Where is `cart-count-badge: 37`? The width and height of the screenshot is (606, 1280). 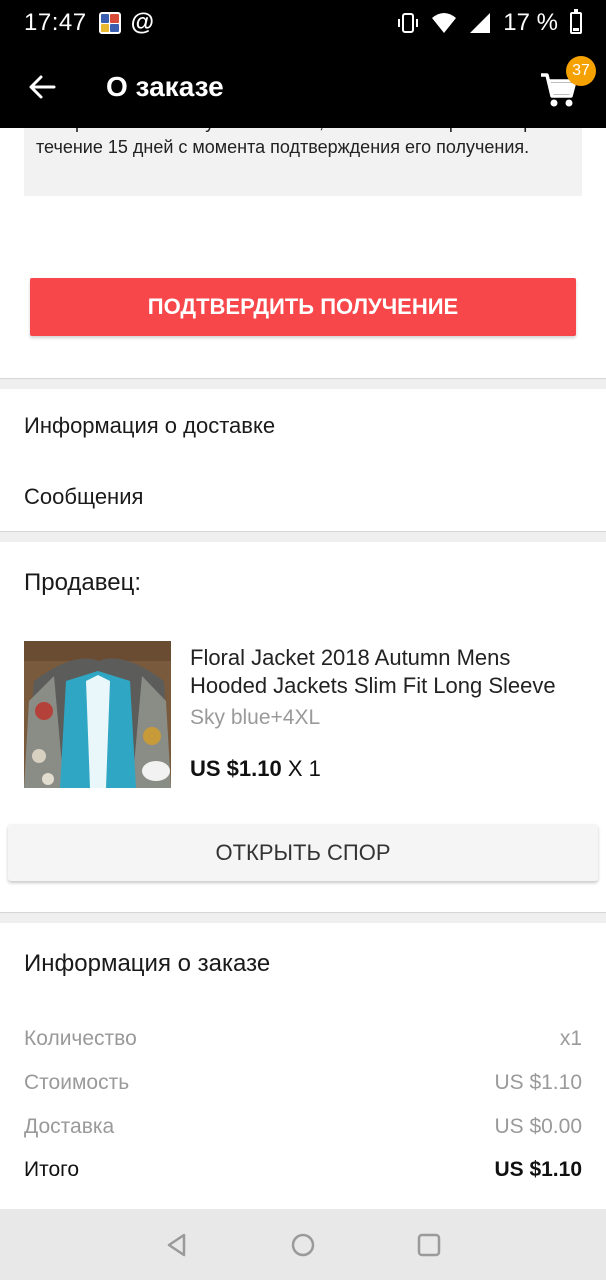 cart-count-badge: 37 is located at coordinates (581, 71).